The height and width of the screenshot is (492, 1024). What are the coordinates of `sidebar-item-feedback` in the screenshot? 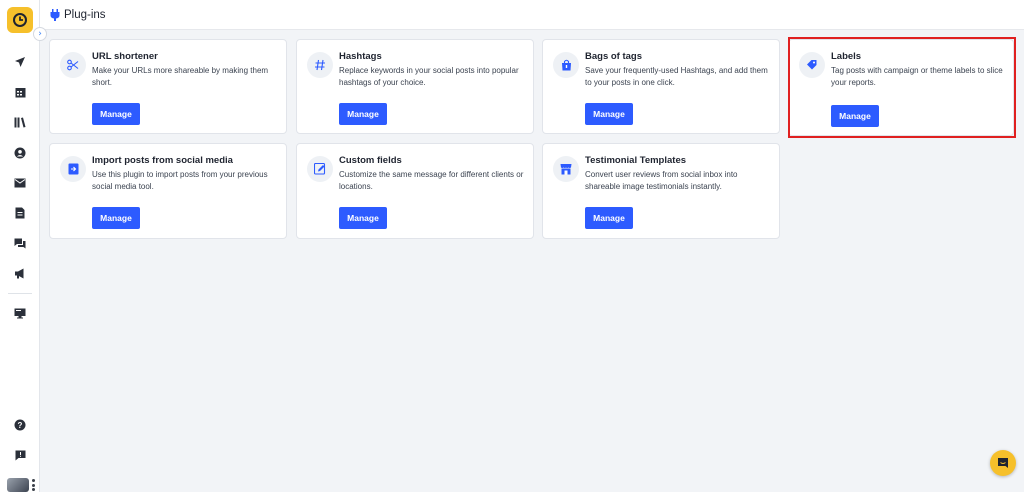 It's located at (20, 455).